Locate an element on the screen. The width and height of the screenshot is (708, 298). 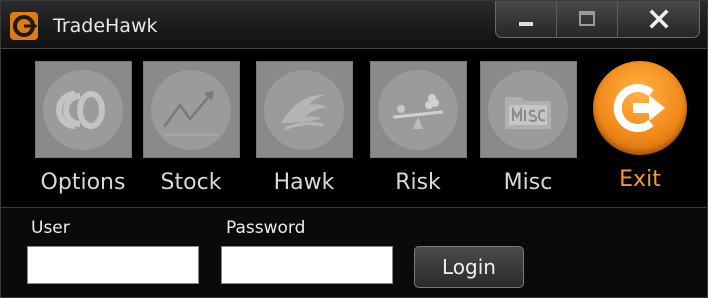
hawk-tool: Hawk is located at coordinates (304, 128).